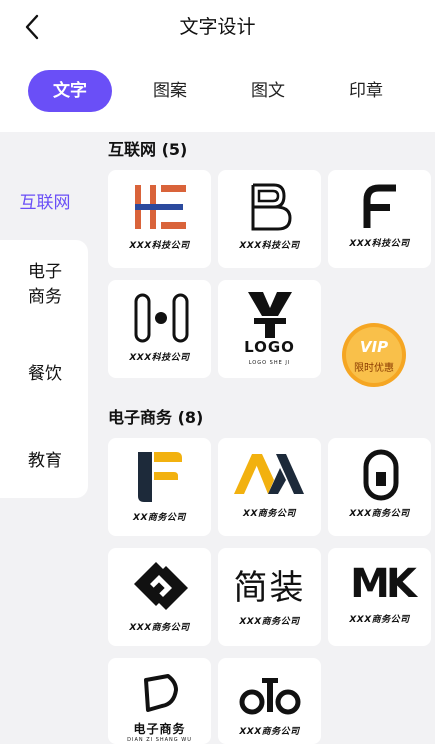 Image resolution: width=435 pixels, height=744 pixels. I want to click on logo-caption: 电子商务, so click(159, 729).